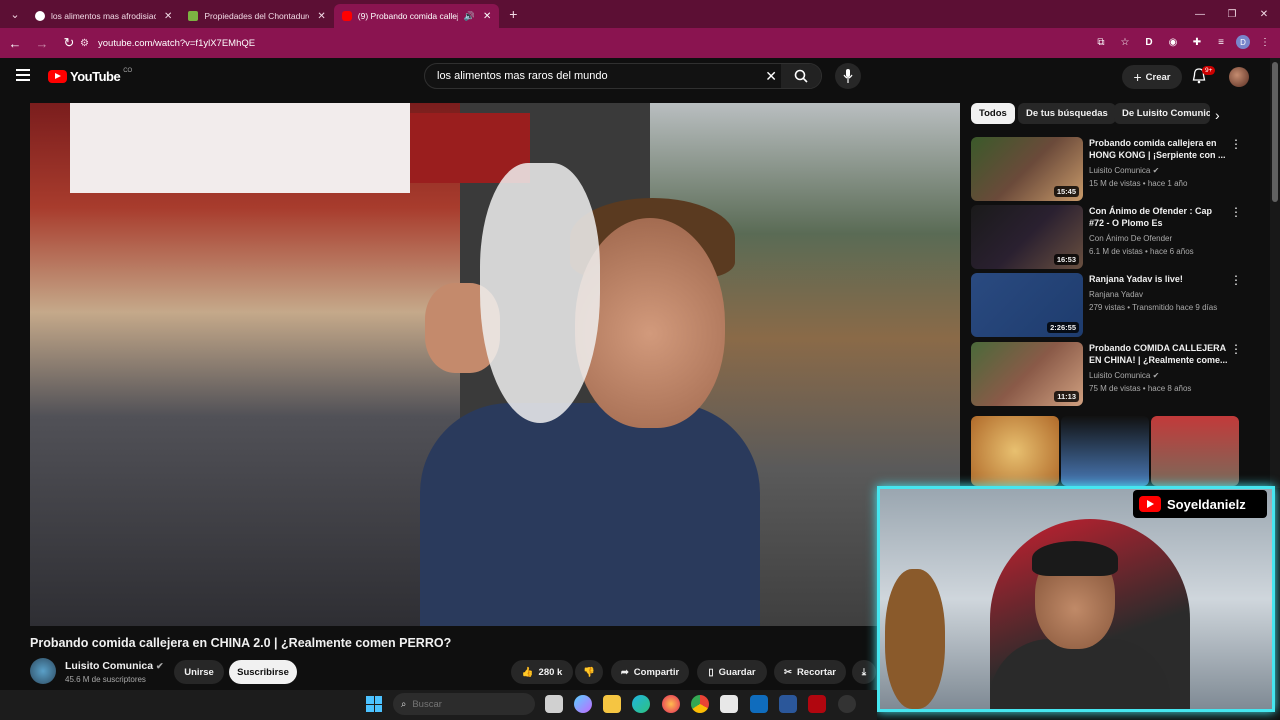 The image size is (1280, 720). Describe the element at coordinates (469, 16) in the screenshot. I see `audio-playing-icon: 🔊` at that location.